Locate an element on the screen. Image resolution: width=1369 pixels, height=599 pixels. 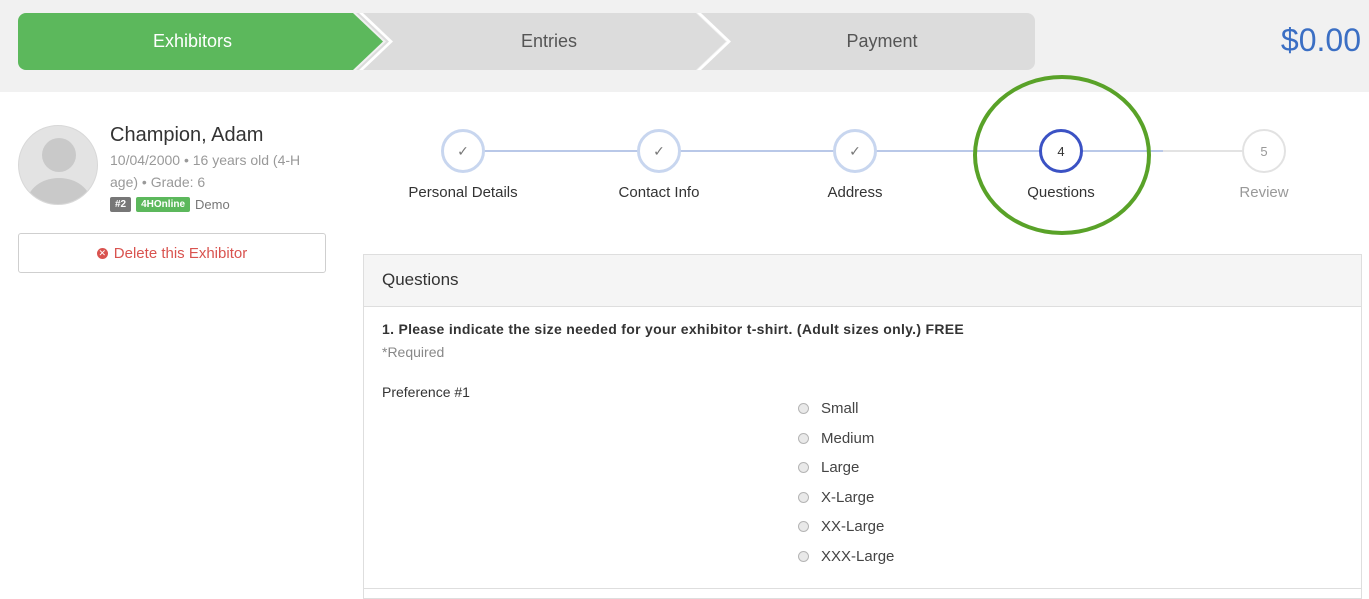
required-note: *Required is located at coordinates (413, 352).